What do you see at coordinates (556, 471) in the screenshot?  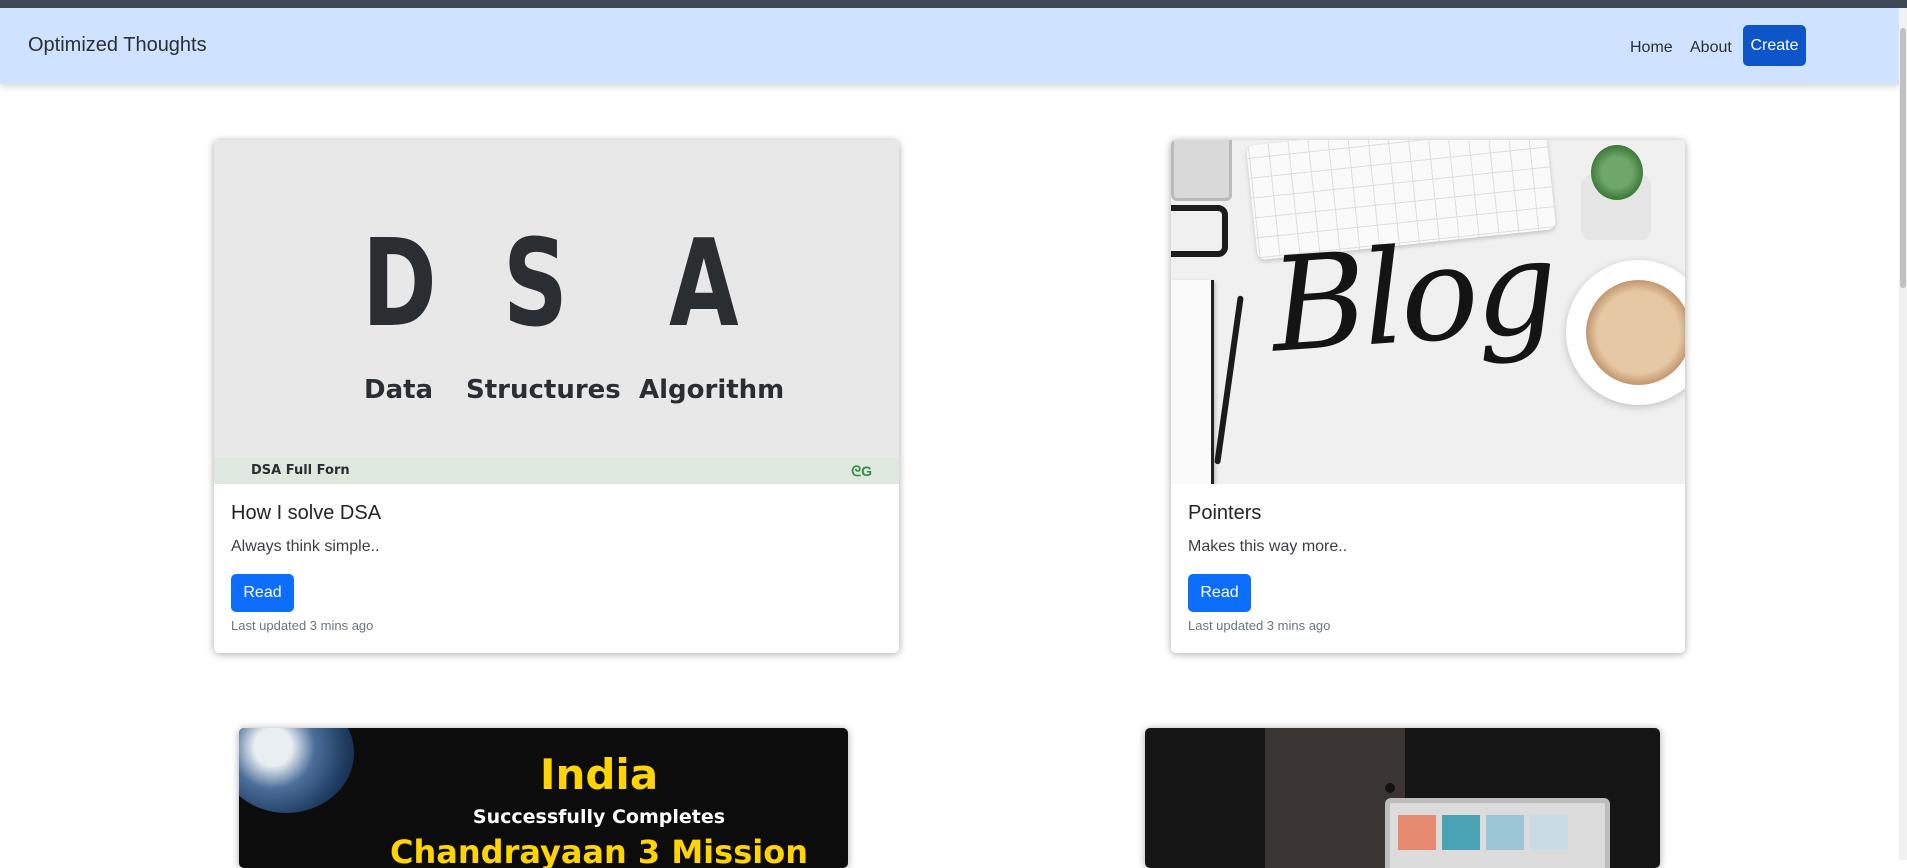 I see `dsa-footer: DSA Full Forn ᘓG` at bounding box center [556, 471].